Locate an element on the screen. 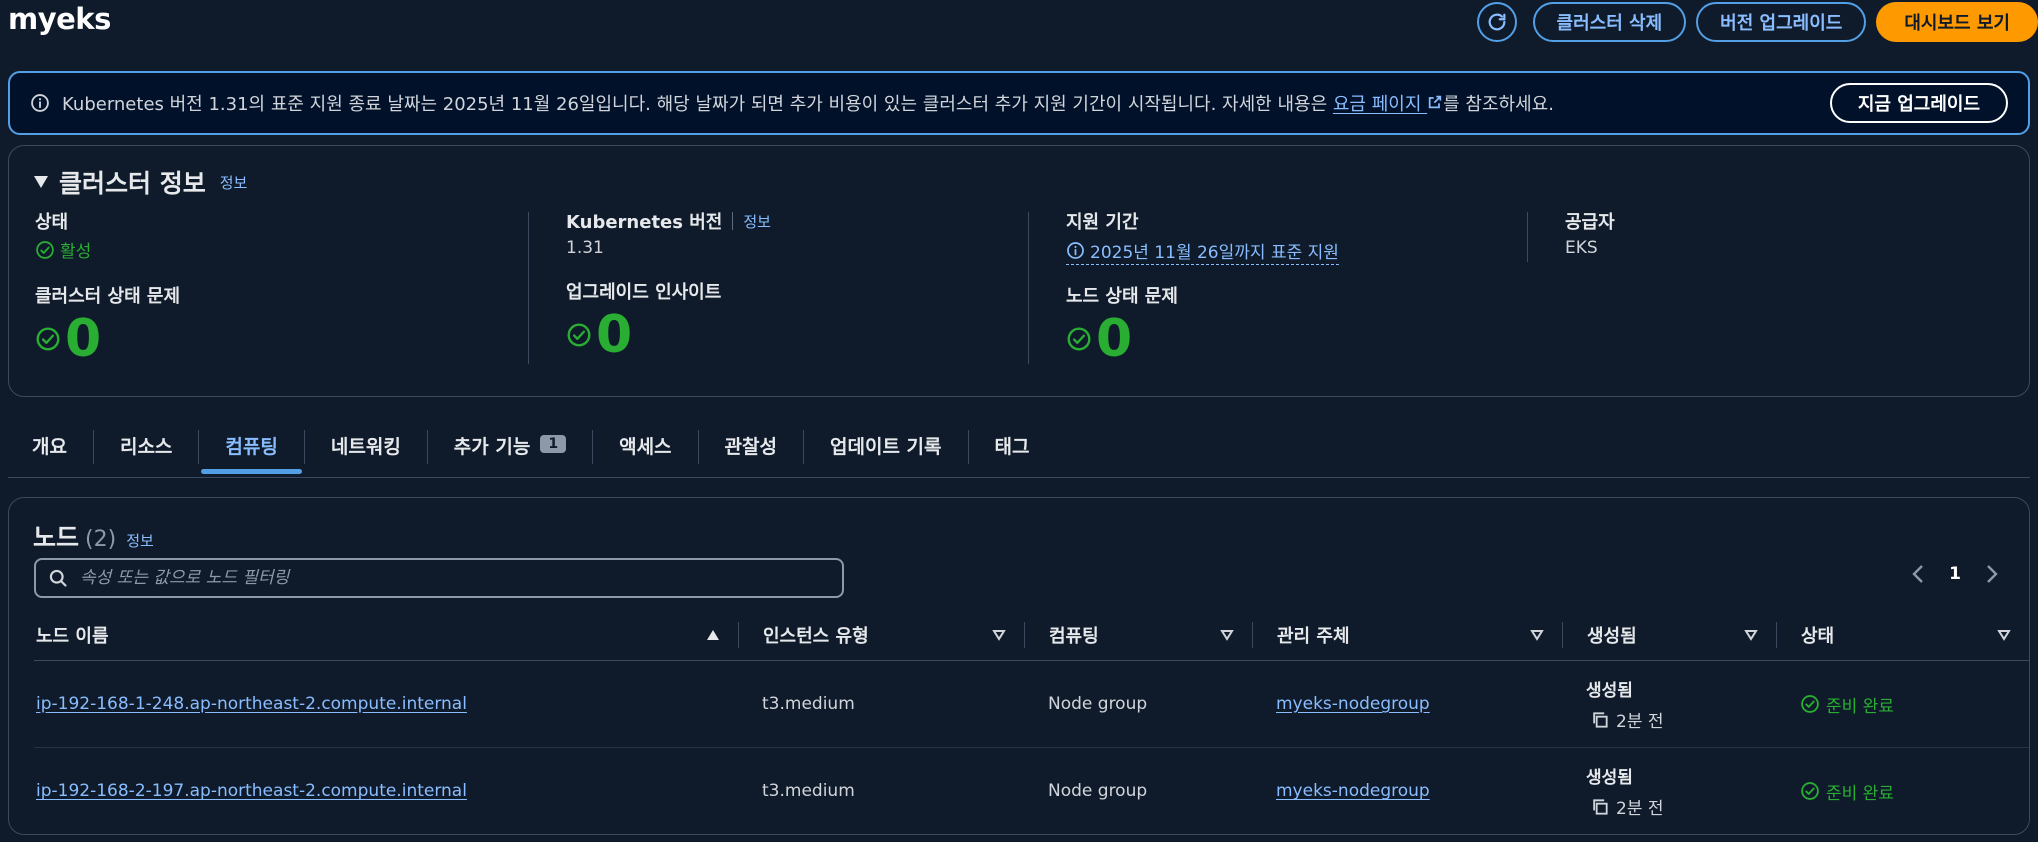 Image resolution: width=2038 pixels, height=842 pixels. cluster-health-number: 0 is located at coordinates (83, 339).